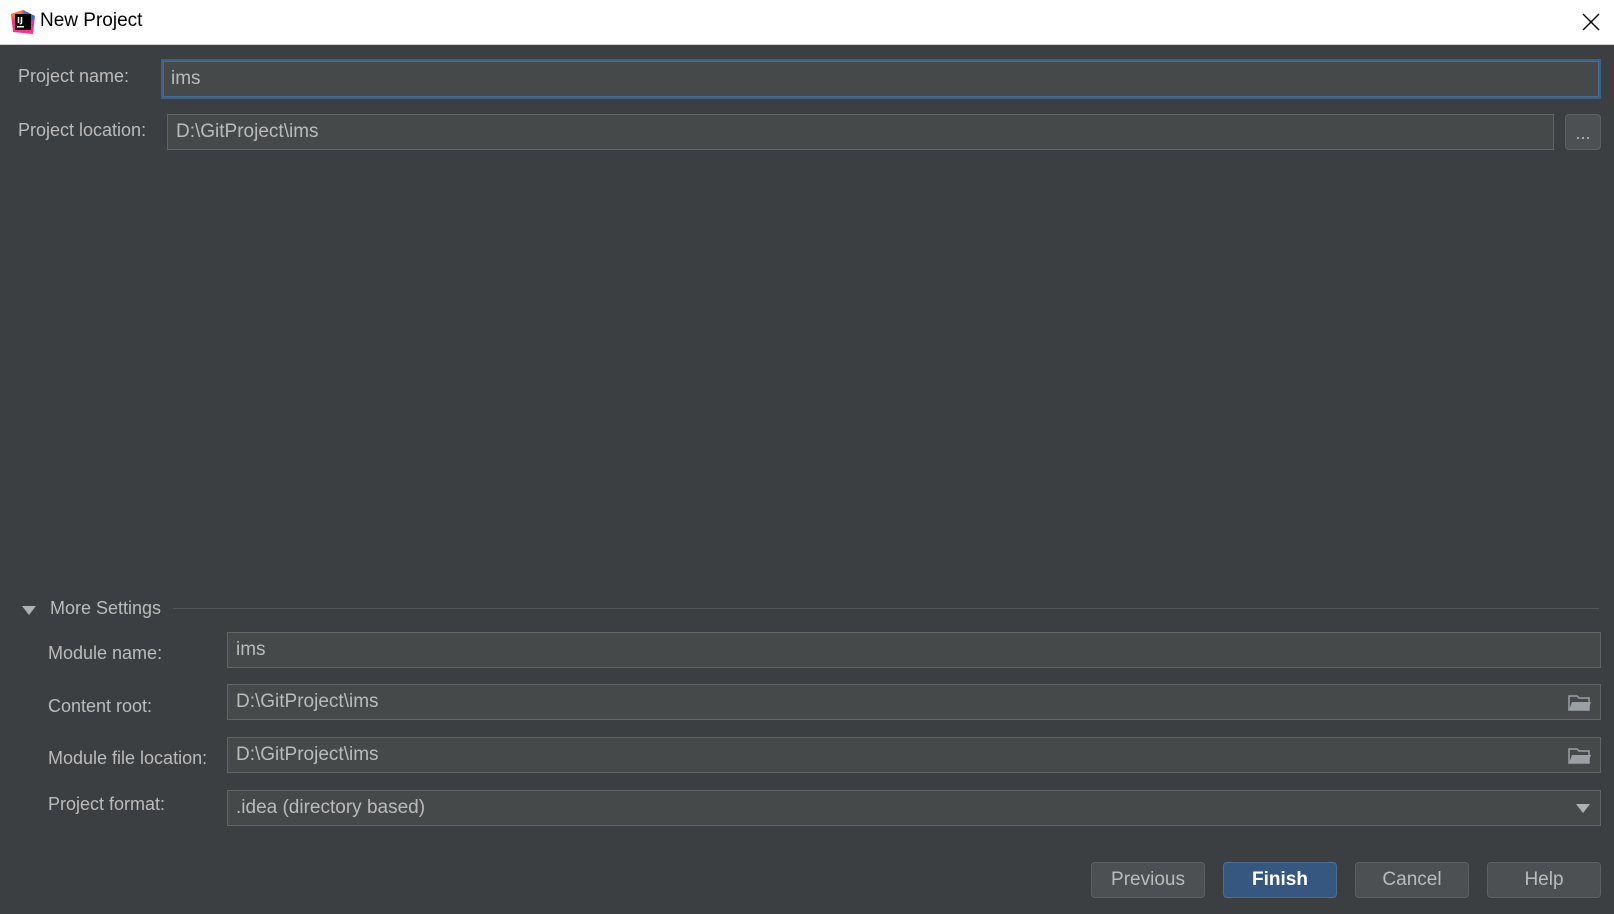  Describe the element at coordinates (881, 79) in the screenshot. I see `project-name-input: ims` at that location.